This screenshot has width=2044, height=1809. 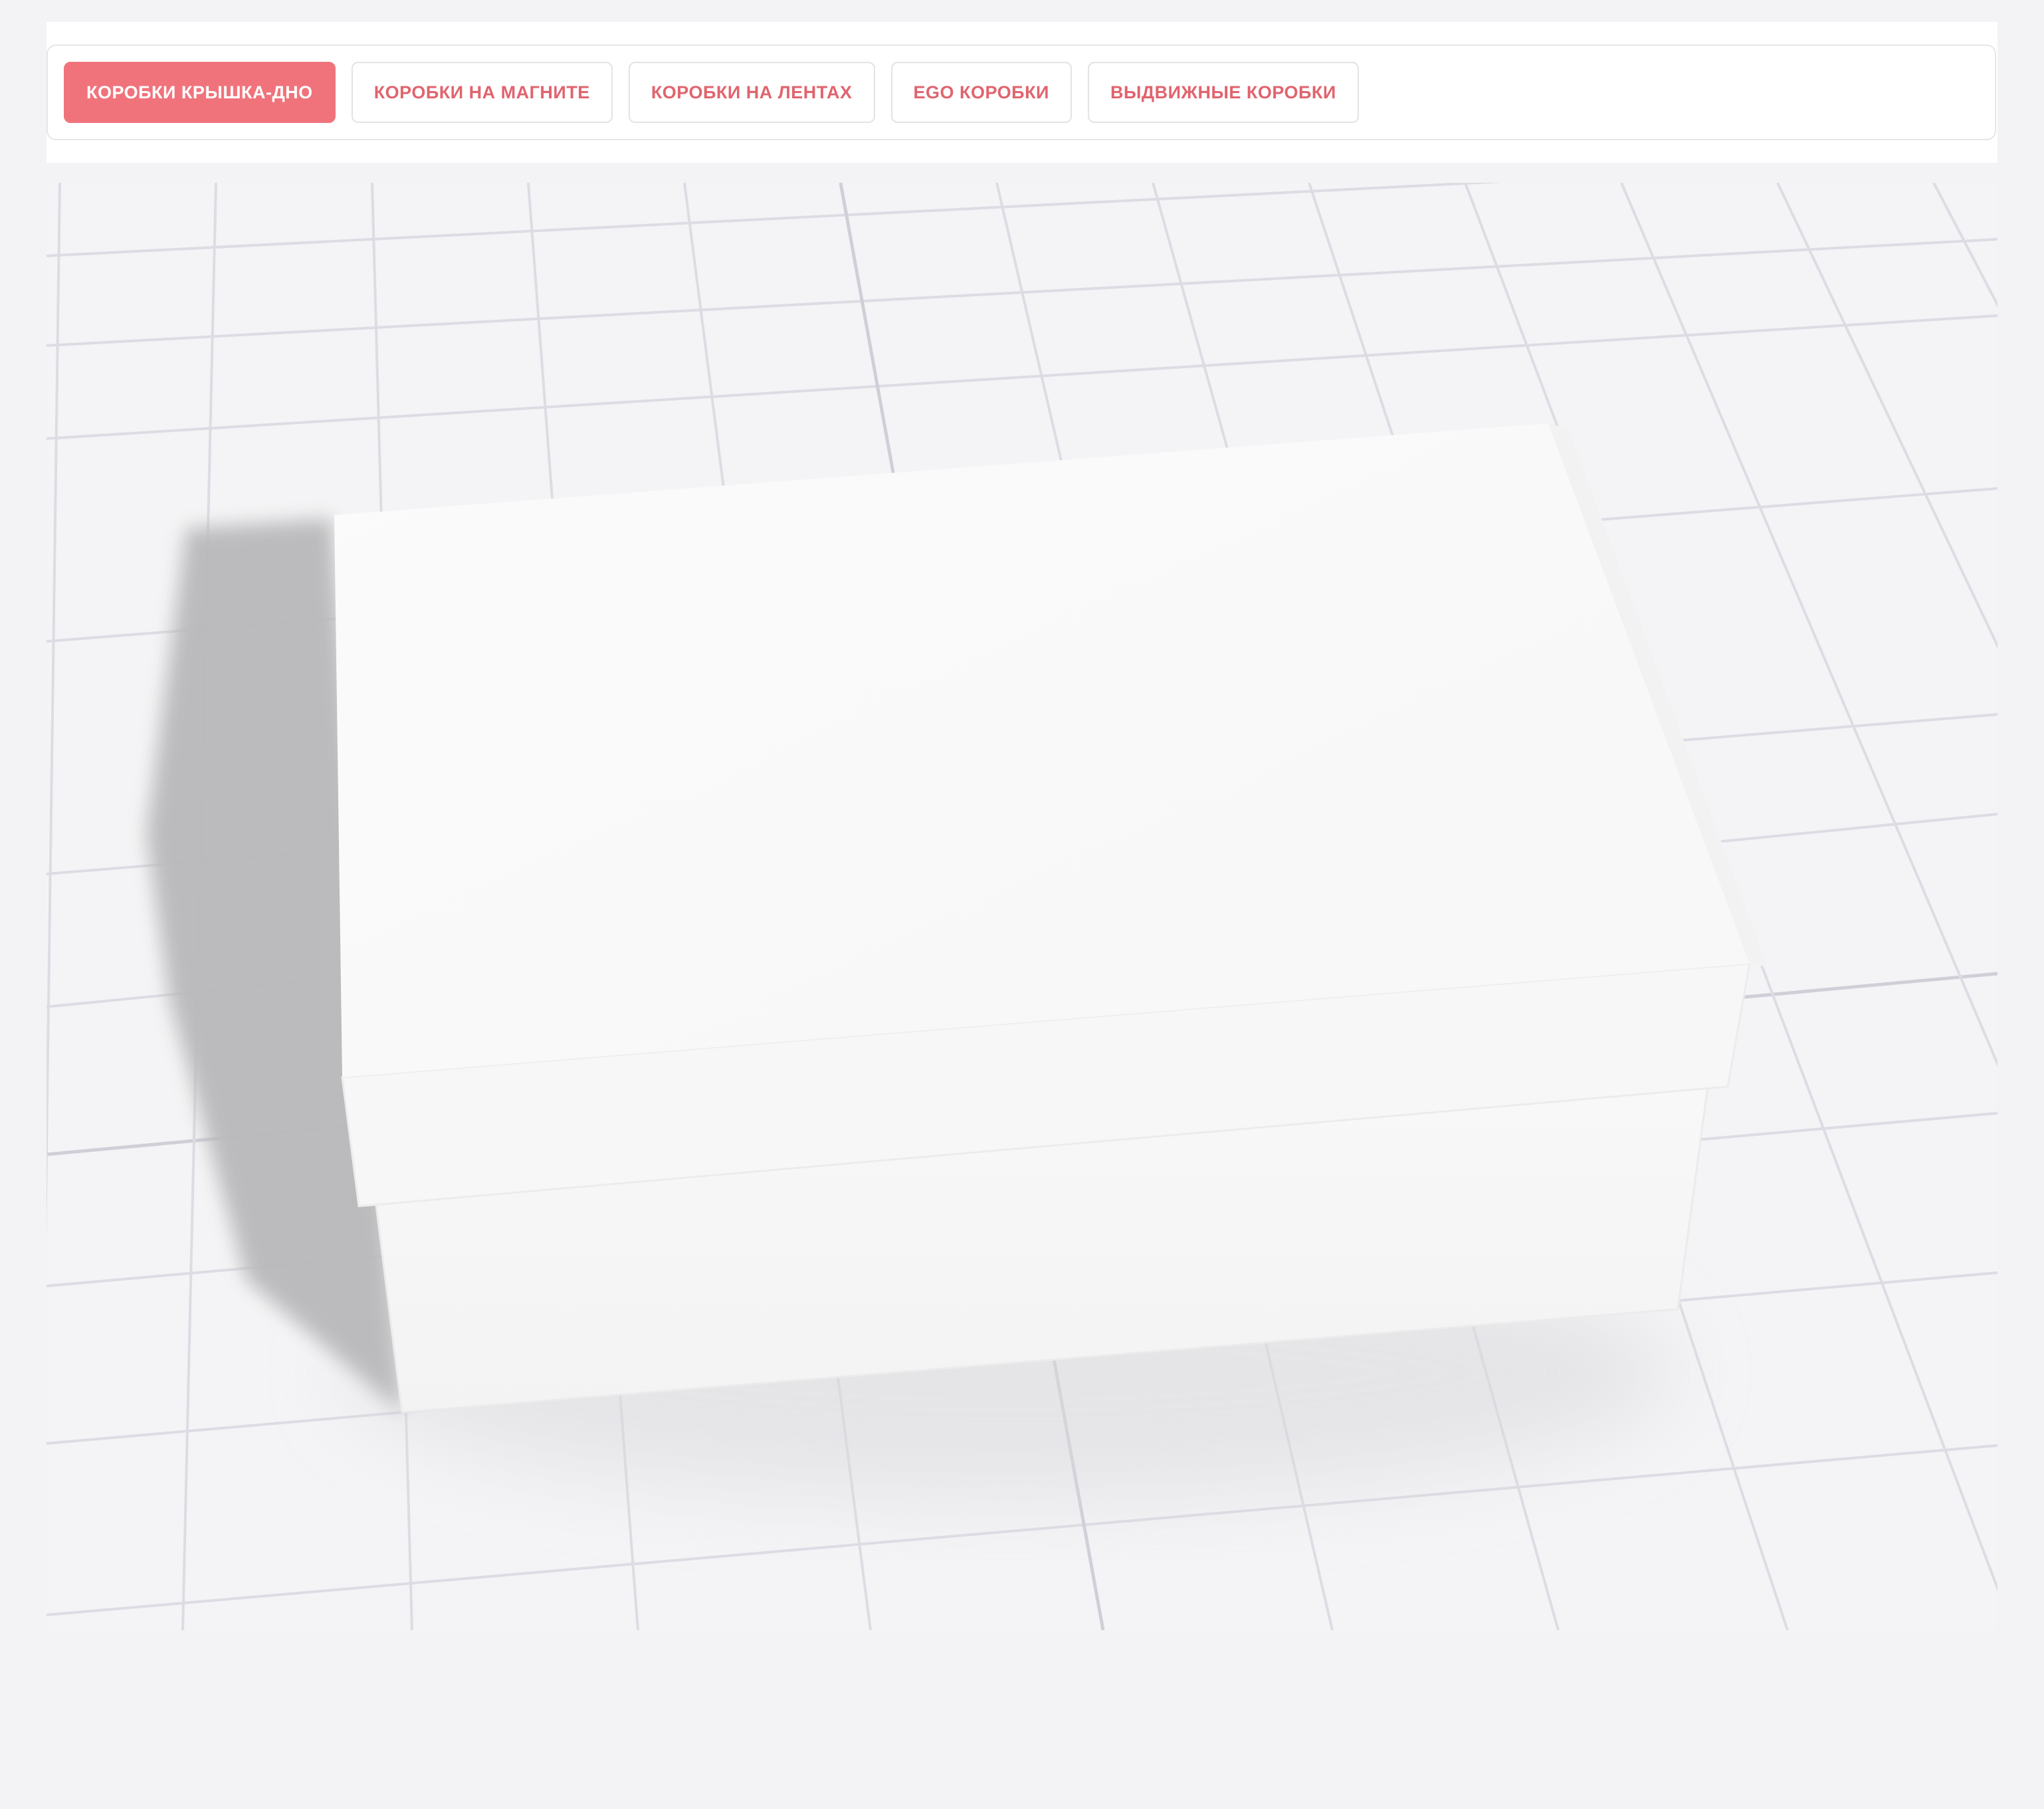 What do you see at coordinates (200, 93) in the screenshot?
I see `tab-lid-bottom-boxes: КОРОБКИ КРЫШКА-ДНО` at bounding box center [200, 93].